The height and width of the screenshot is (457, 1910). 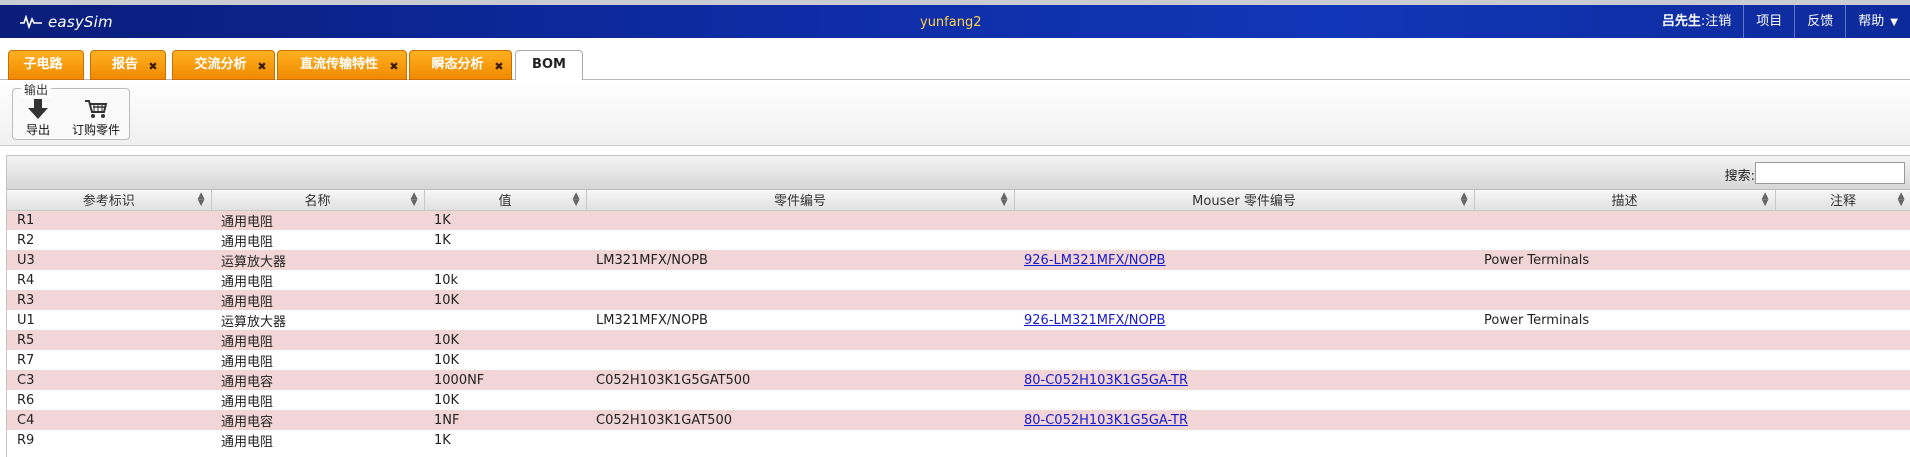 What do you see at coordinates (109, 260) in the screenshot?
I see `table-cell: U3` at bounding box center [109, 260].